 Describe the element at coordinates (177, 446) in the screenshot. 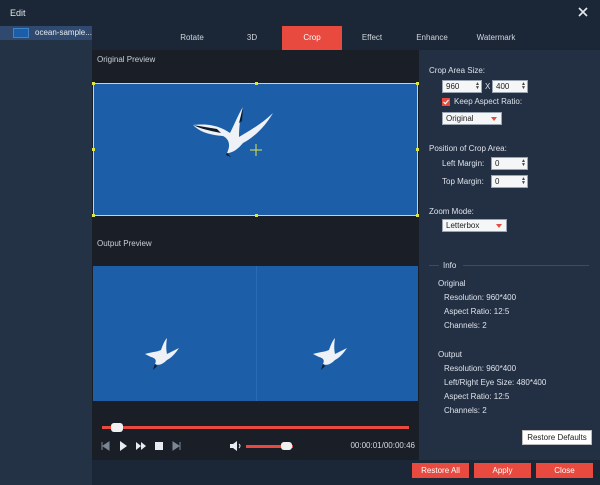

I see `skip-forward-icon` at that location.